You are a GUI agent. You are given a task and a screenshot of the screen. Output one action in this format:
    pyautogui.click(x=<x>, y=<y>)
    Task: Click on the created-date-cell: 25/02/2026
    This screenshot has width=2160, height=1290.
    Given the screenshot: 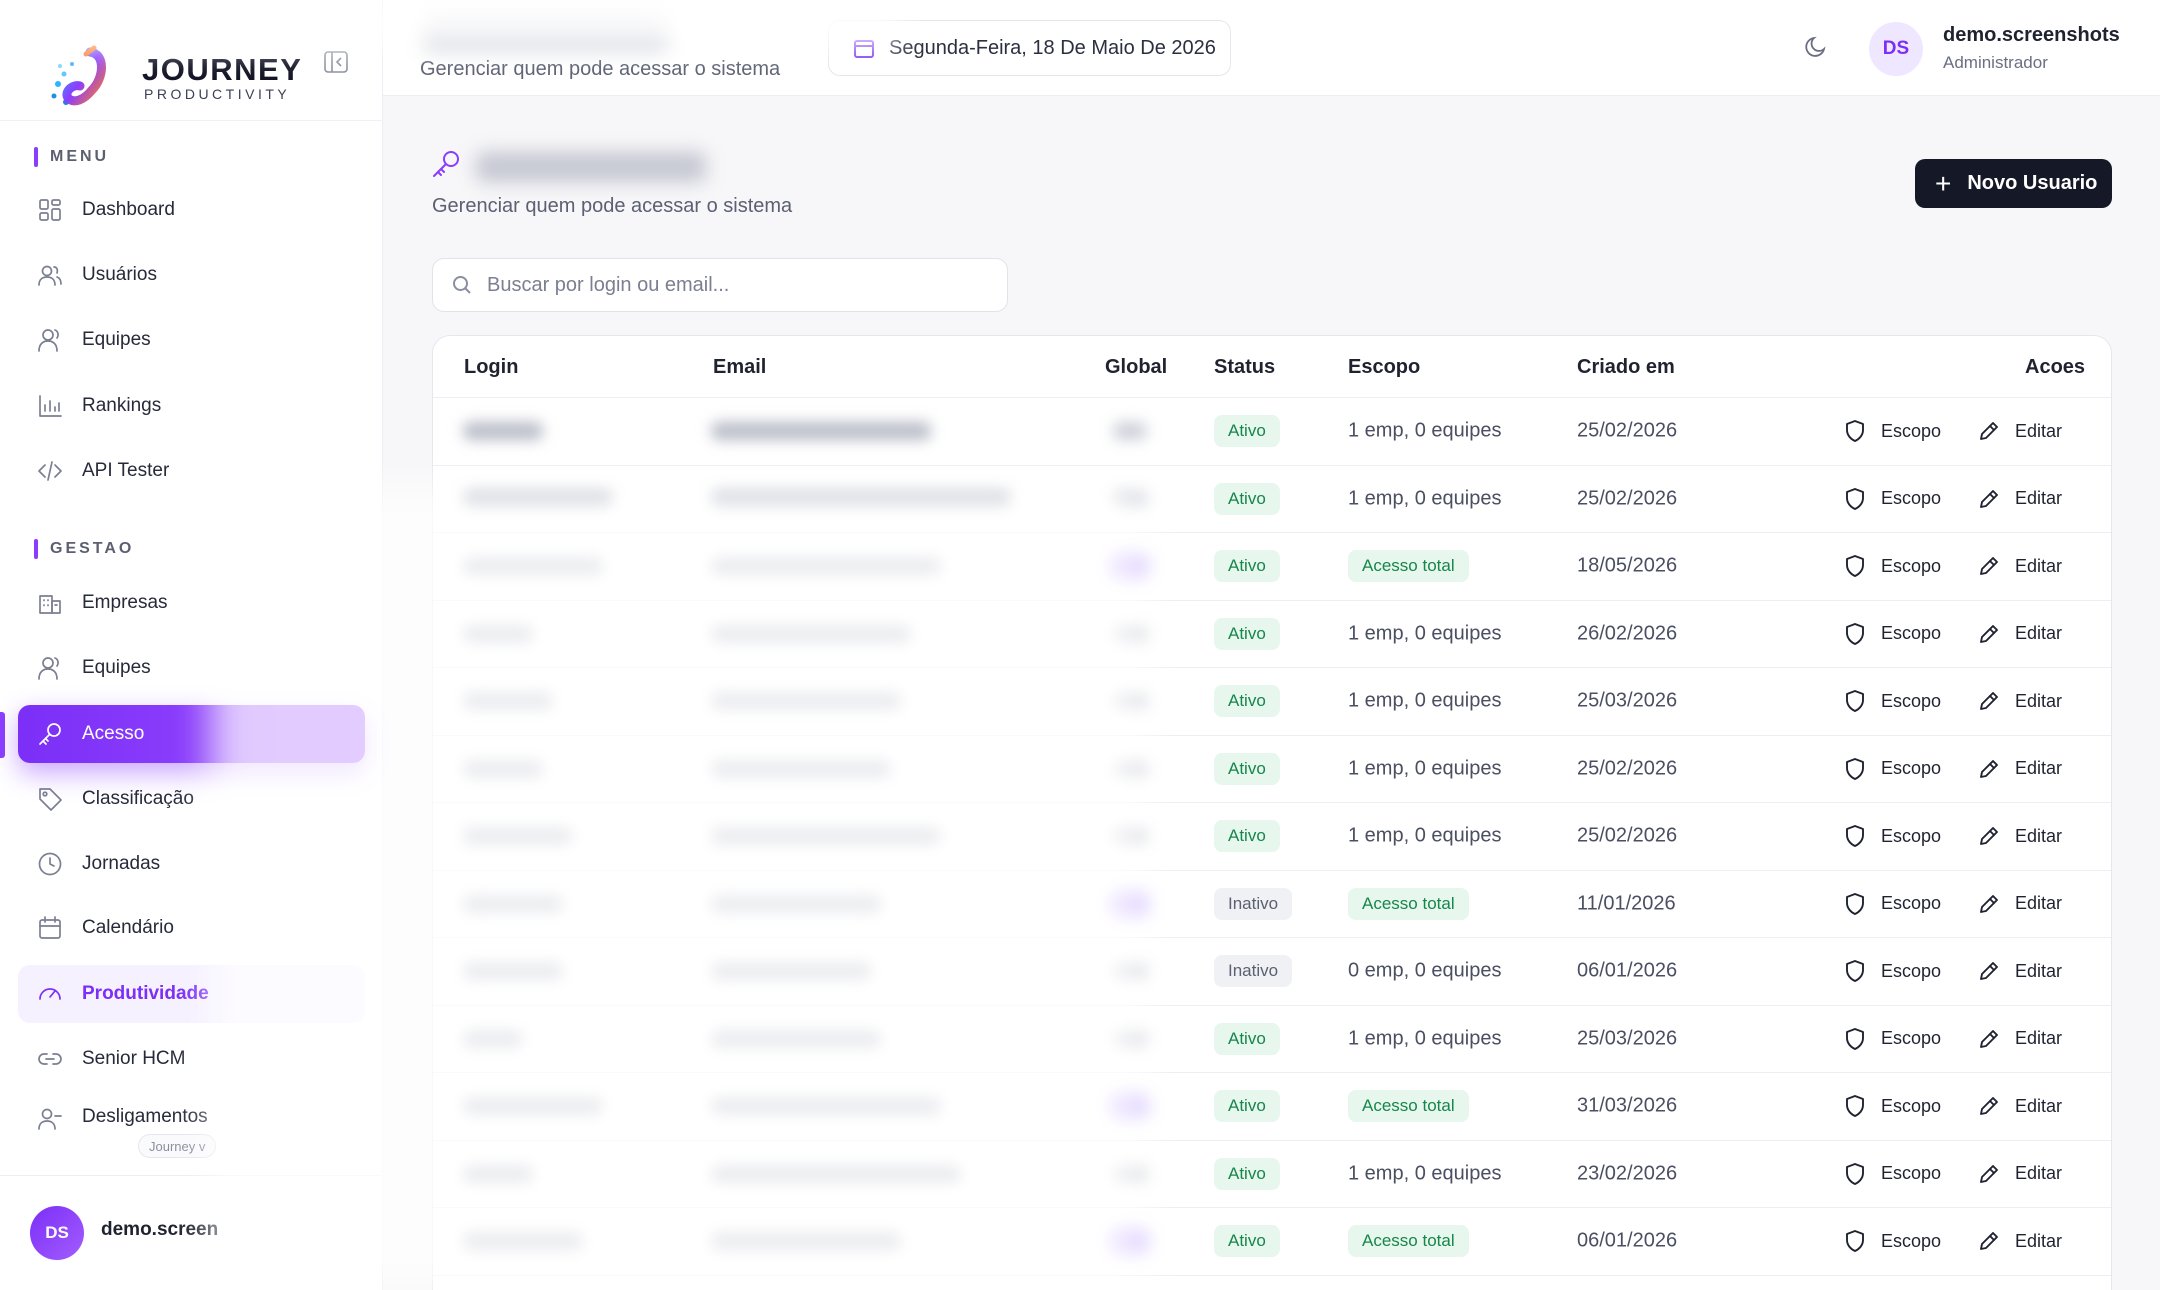 What is the action you would take?
    pyautogui.click(x=1627, y=768)
    